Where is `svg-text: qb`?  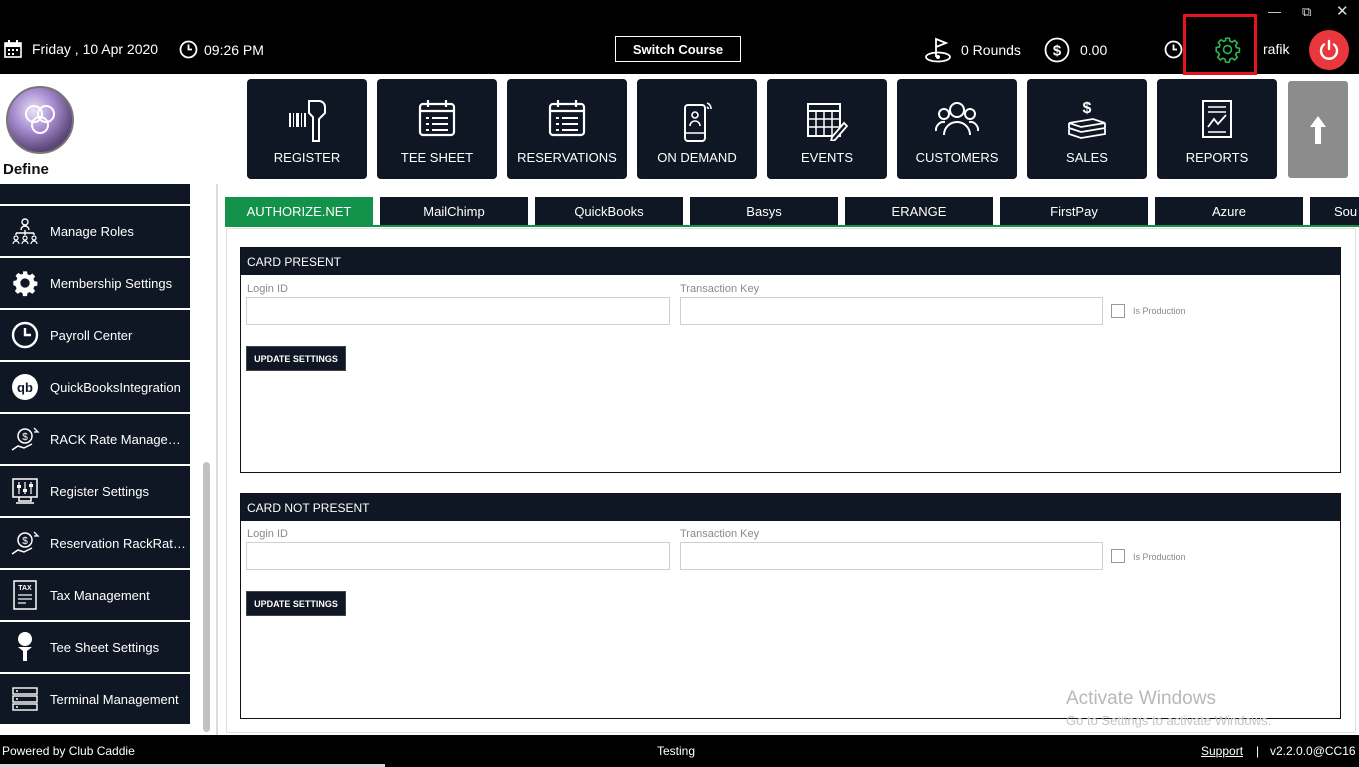 svg-text: qb is located at coordinates (25, 387).